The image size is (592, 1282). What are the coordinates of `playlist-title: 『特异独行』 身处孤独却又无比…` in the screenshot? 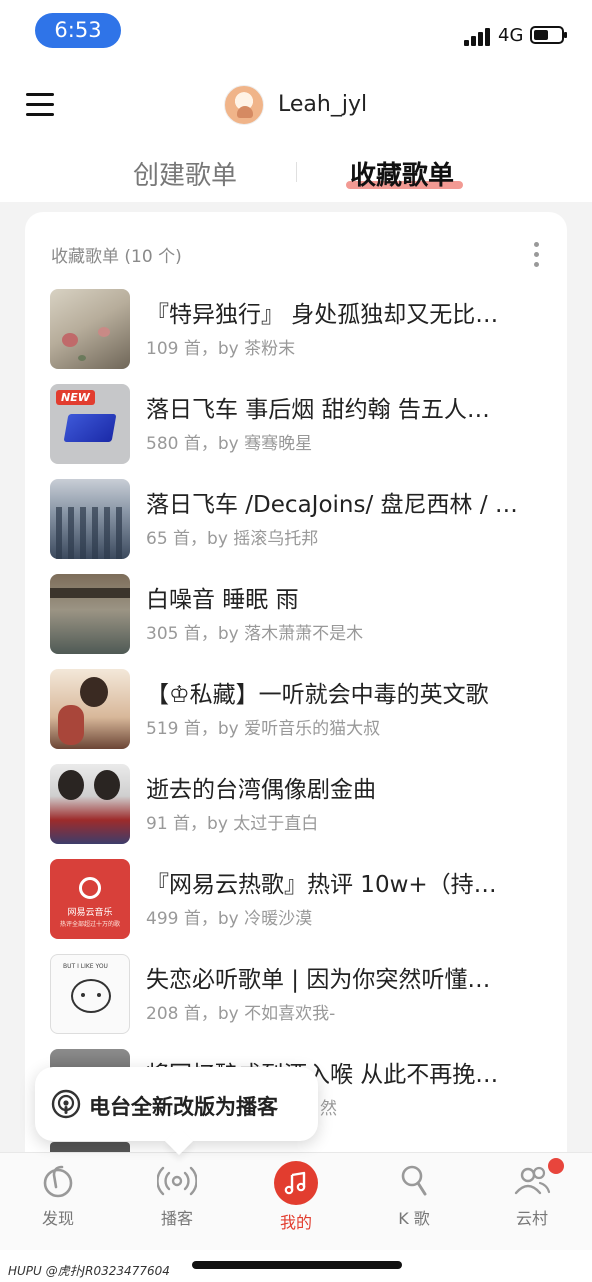 It's located at (322, 315).